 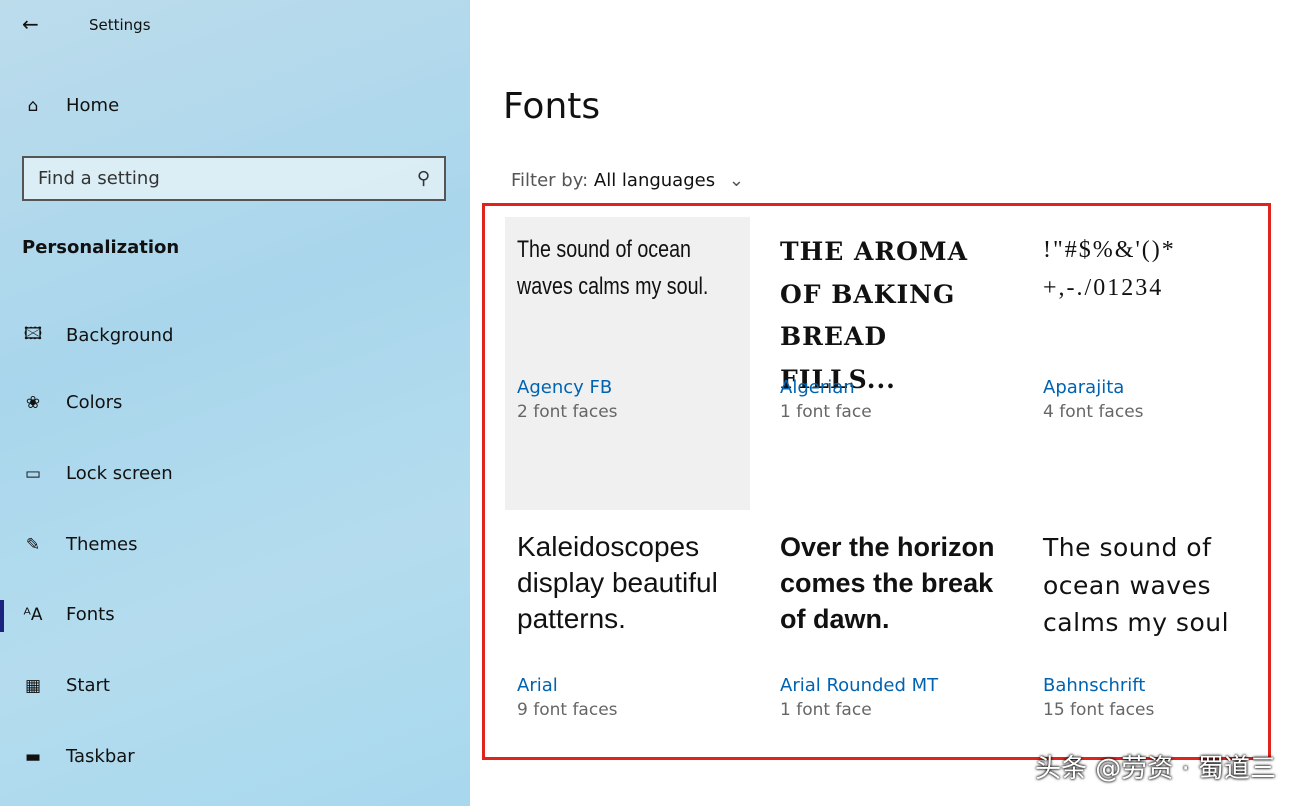 What do you see at coordinates (2, 616) in the screenshot?
I see `active-indicator` at bounding box center [2, 616].